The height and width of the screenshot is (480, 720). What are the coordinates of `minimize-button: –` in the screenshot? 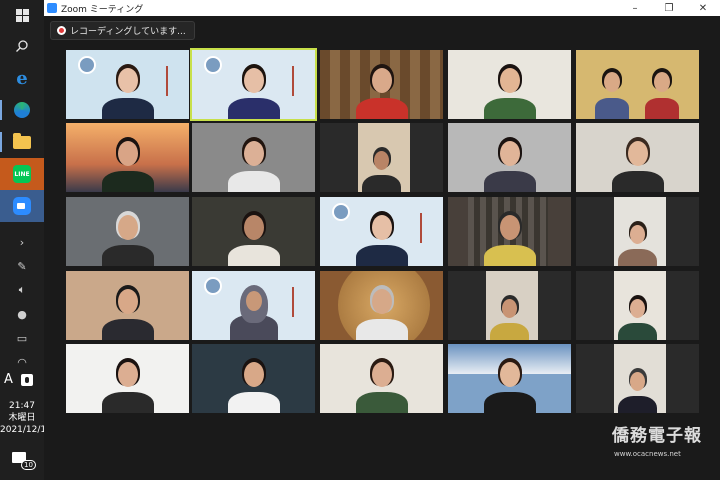 It's located at (635, 8).